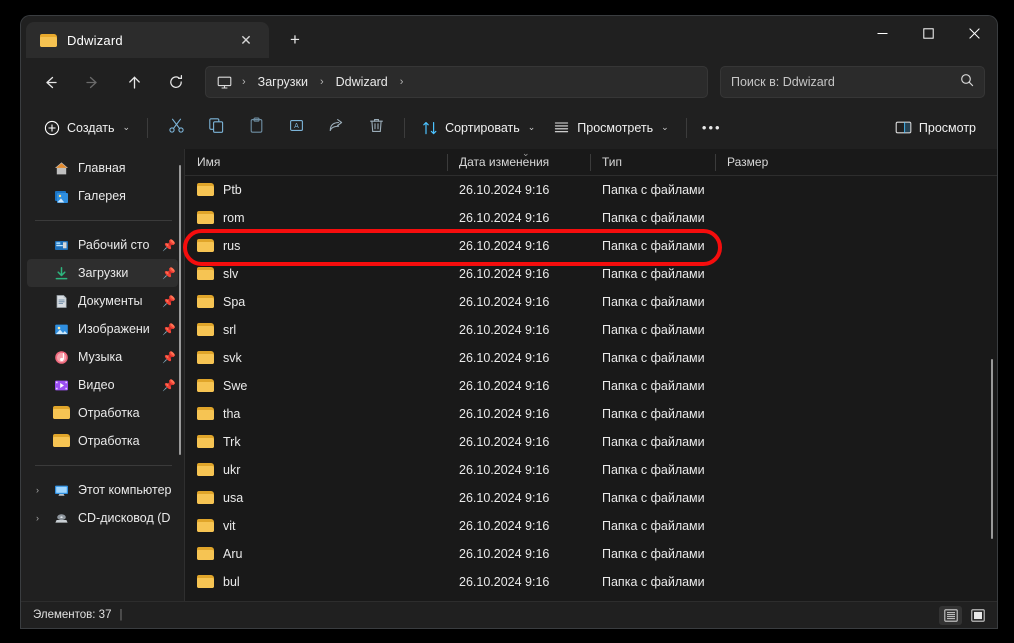 Image resolution: width=1014 pixels, height=643 pixels. Describe the element at coordinates (176, 128) in the screenshot. I see `cut-button` at that location.